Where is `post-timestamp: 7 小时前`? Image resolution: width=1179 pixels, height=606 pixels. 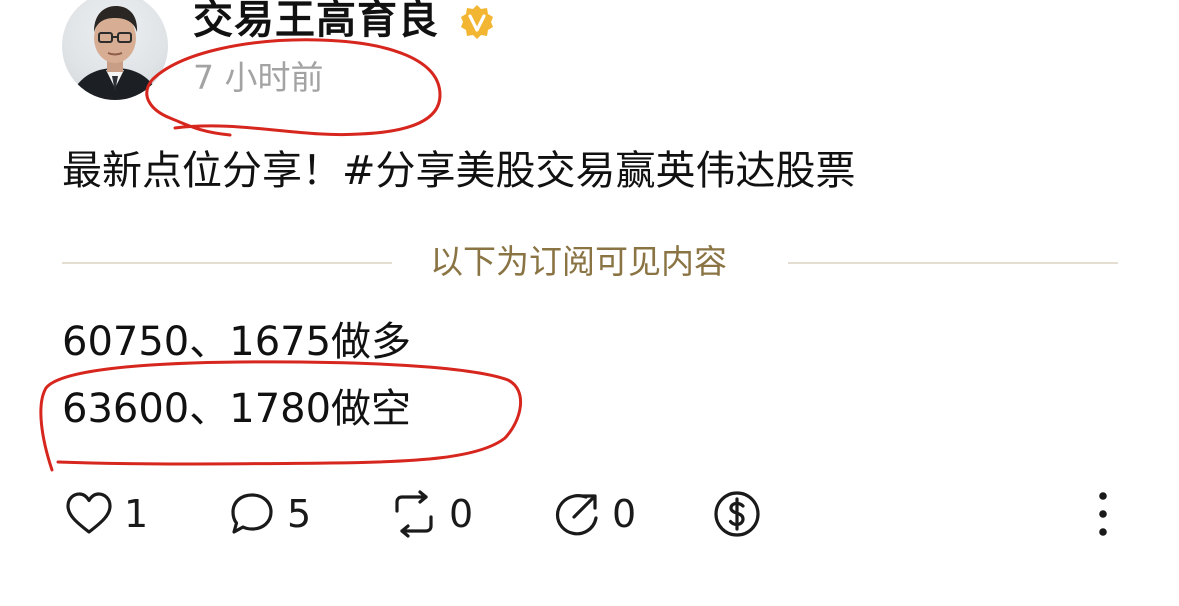 post-timestamp: 7 小时前 is located at coordinates (258, 77).